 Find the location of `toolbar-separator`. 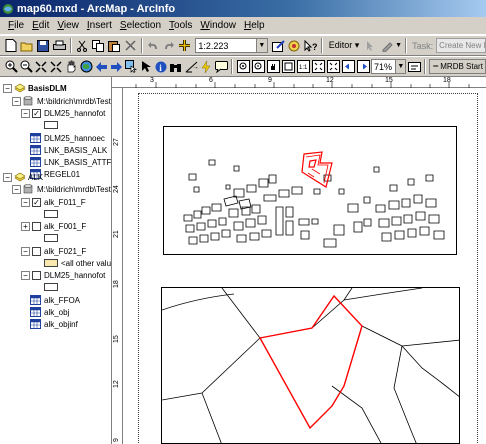

toolbar-separator is located at coordinates (232, 66).